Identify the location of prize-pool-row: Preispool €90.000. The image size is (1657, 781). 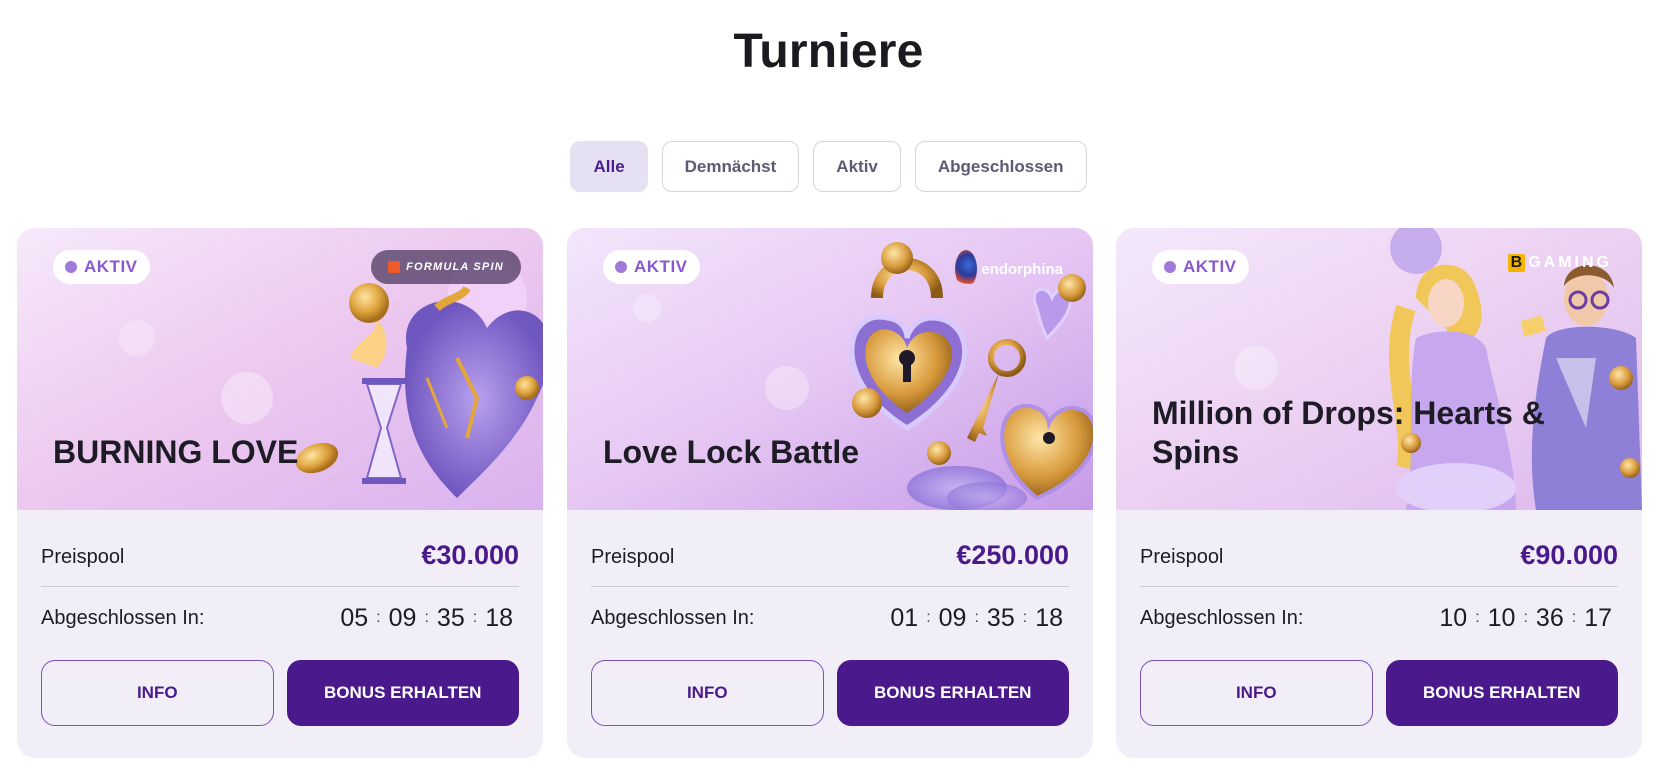
(1379, 560).